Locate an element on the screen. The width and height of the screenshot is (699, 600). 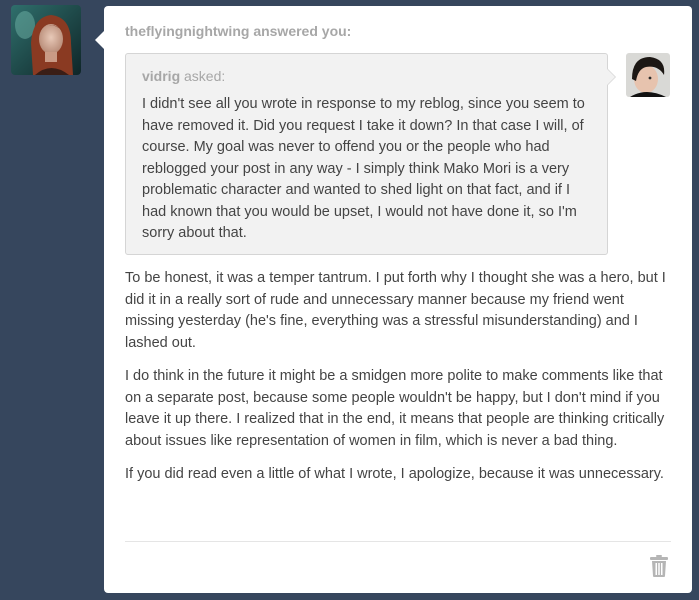
trash-icon is located at coordinates (659, 566).